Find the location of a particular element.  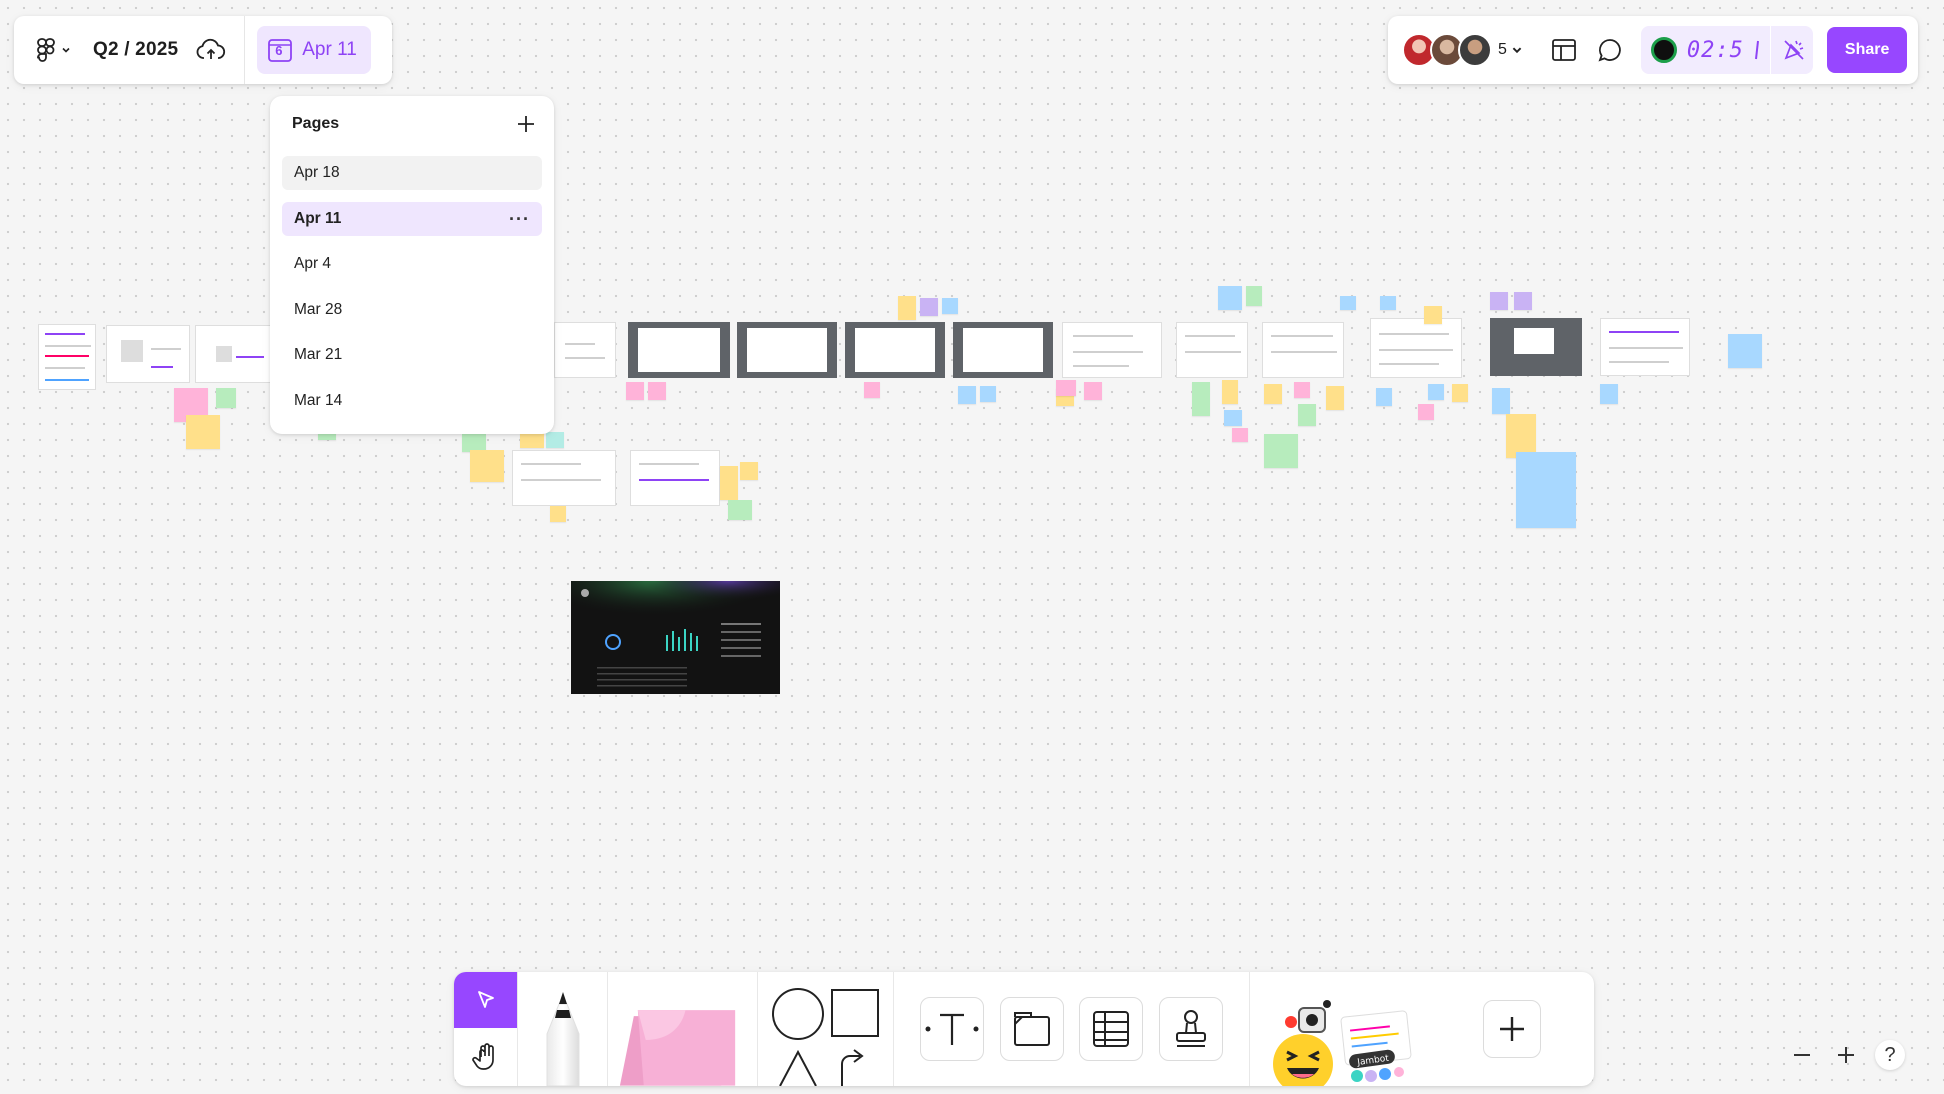

page-item-mar-21: Mar 21 is located at coordinates (412, 355).